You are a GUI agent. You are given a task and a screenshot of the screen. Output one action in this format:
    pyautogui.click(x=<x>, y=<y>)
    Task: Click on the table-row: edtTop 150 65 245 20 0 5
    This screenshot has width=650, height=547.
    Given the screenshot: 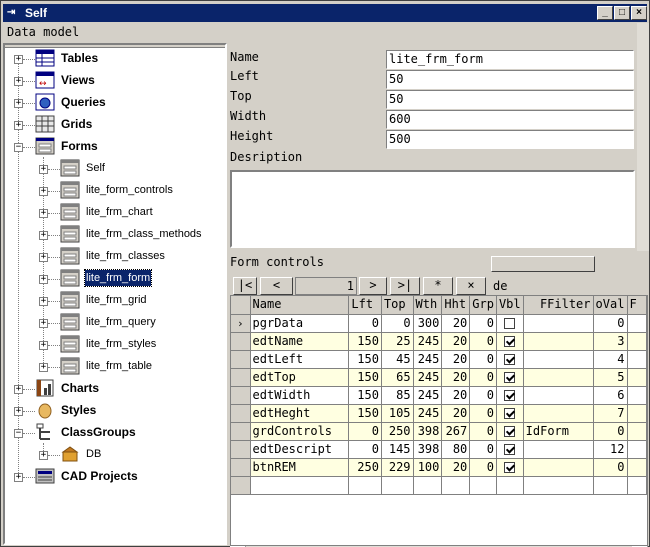 What is the action you would take?
    pyautogui.click(x=439, y=377)
    